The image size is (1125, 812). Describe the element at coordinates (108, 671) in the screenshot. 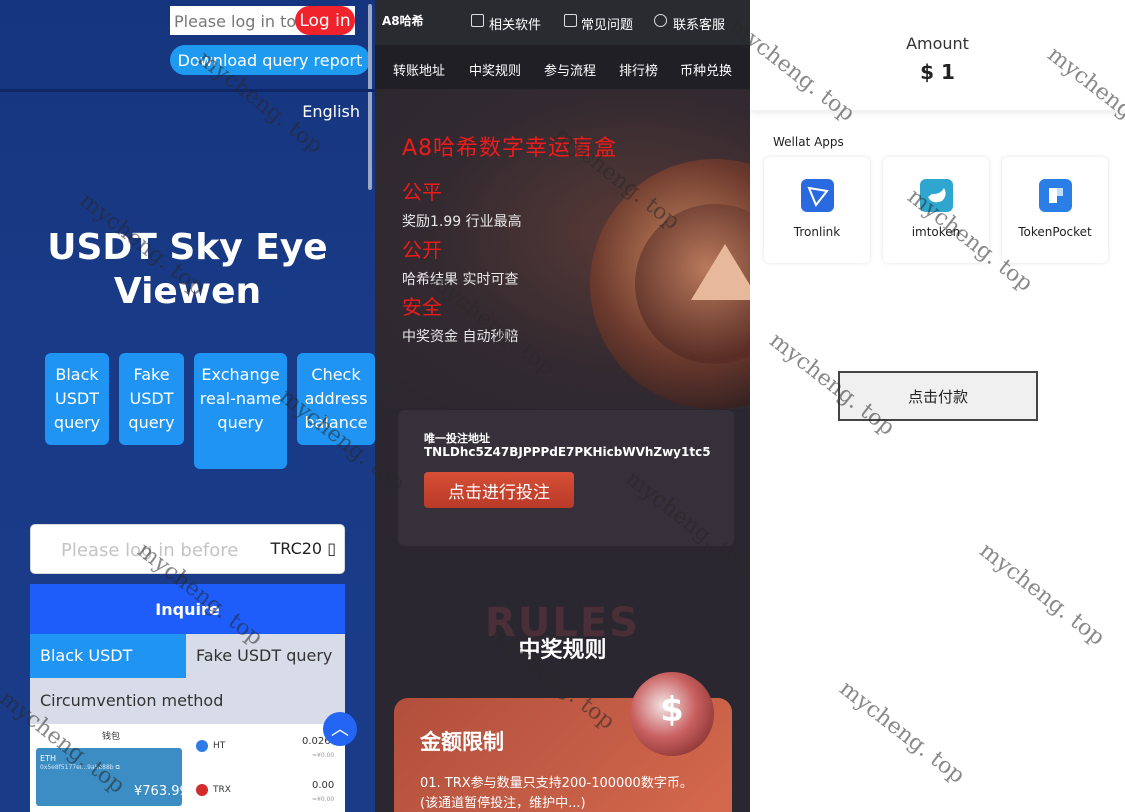

I see `tab-black-usdt: Black USDT query` at that location.